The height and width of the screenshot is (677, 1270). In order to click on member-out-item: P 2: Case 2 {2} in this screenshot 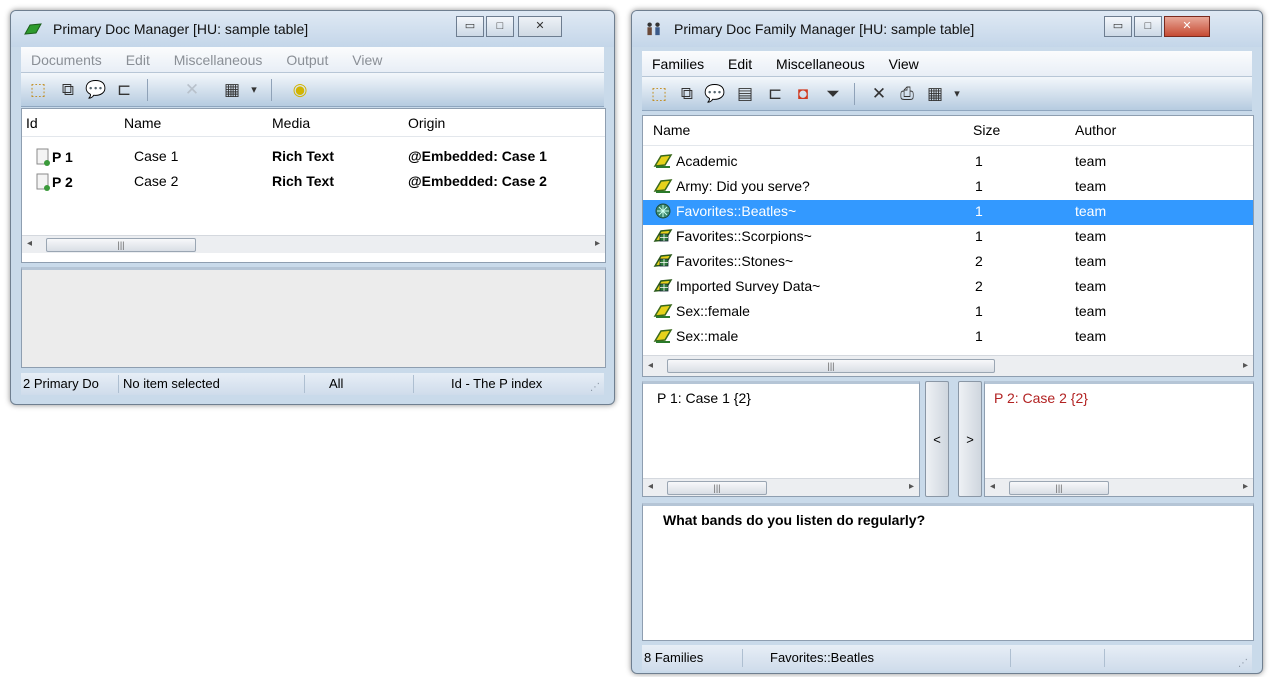, I will do `click(1041, 398)`.